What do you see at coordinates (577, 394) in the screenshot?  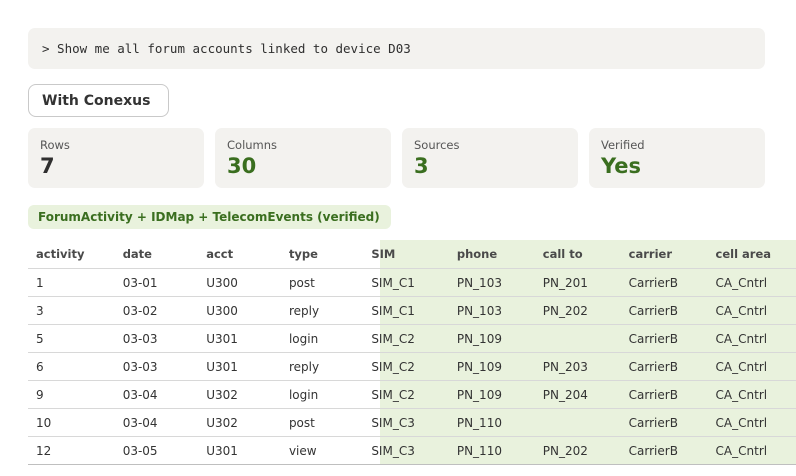 I see `table-cell: PN_204` at bounding box center [577, 394].